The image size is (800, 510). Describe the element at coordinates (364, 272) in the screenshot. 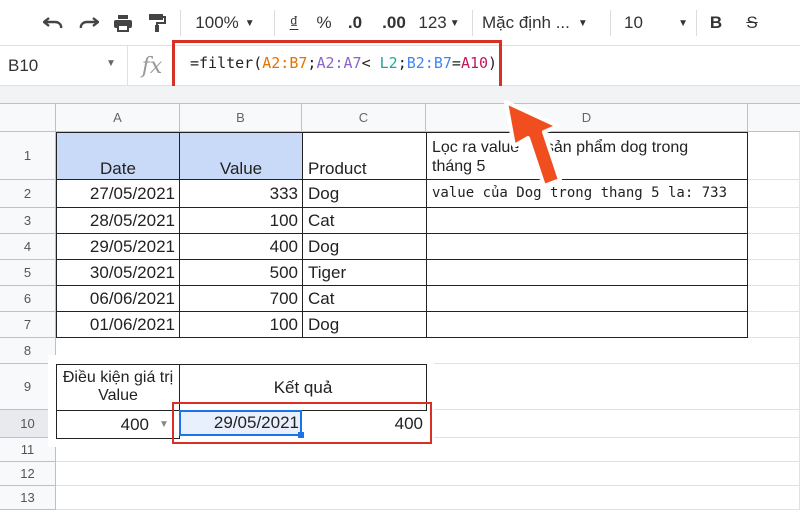

I see `product-cell: Tiger` at that location.